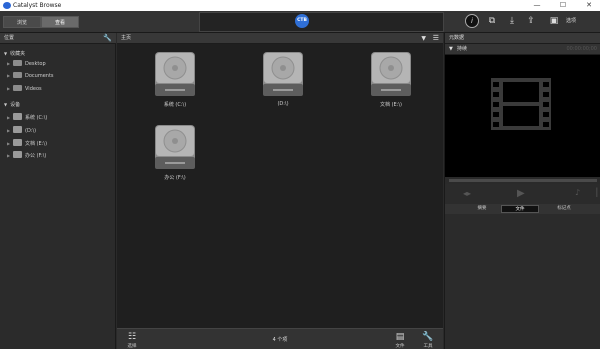 This screenshot has height=349, width=600. I want to click on tools-button: 工具, so click(428, 346).